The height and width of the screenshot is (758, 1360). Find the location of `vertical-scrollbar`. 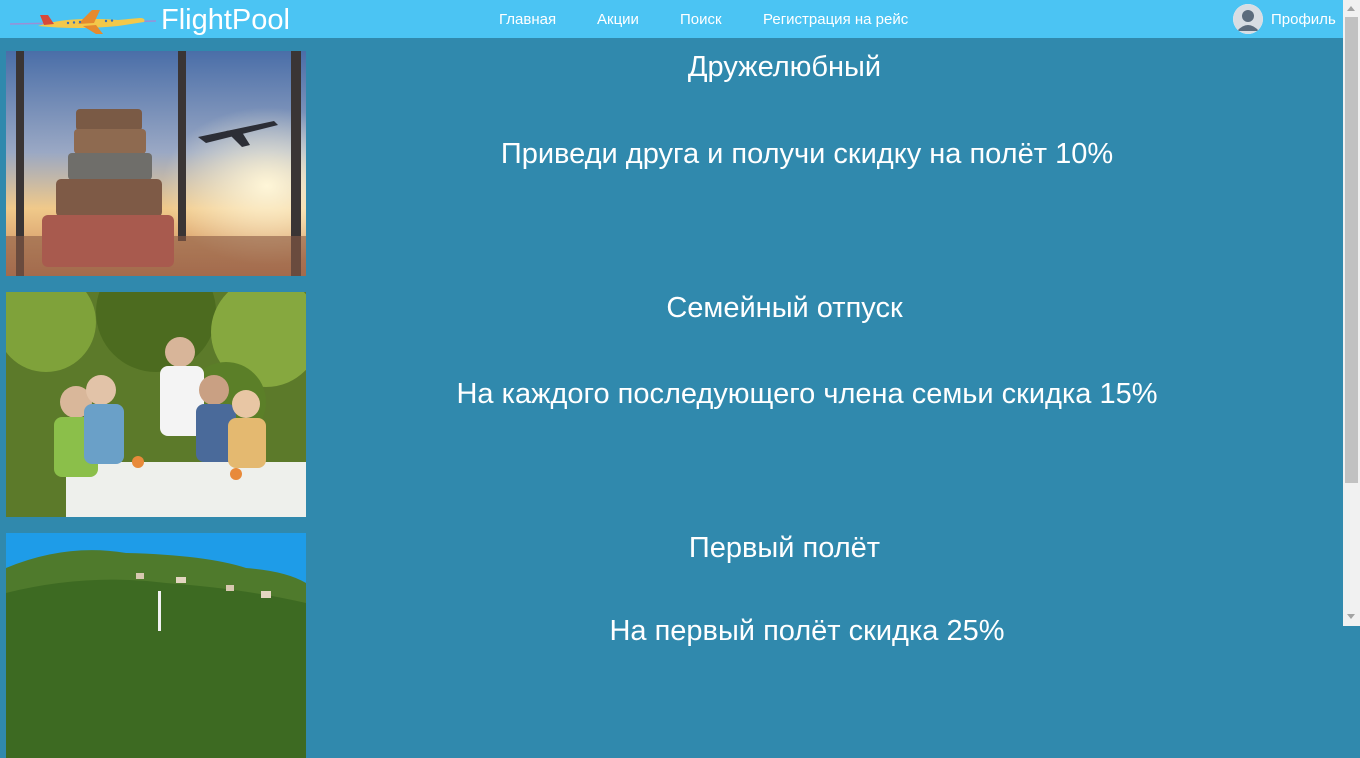

vertical-scrollbar is located at coordinates (1351, 313).